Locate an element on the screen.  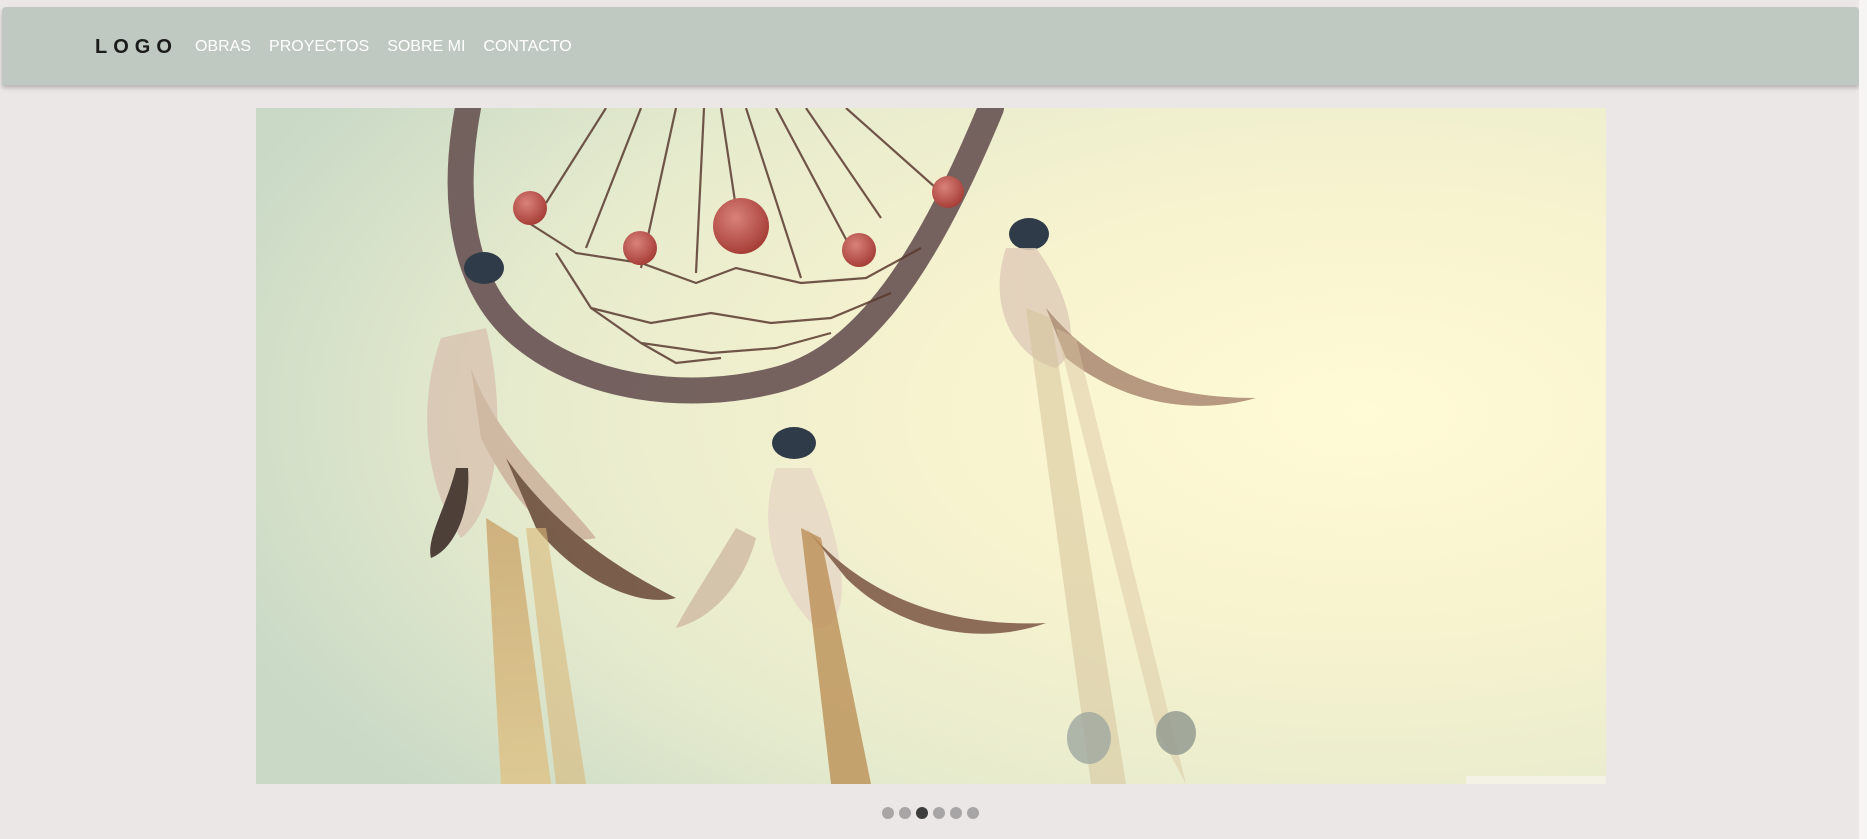
nav-link-sobre-mi: SOBRE MI is located at coordinates (426, 47).